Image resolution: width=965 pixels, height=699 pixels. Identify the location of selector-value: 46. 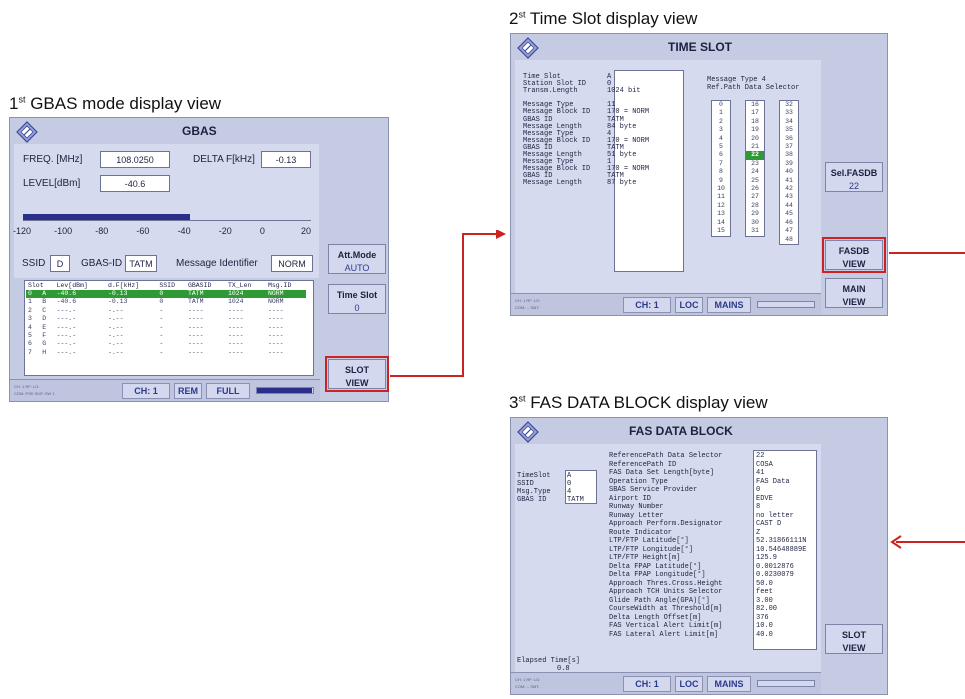
(789, 223).